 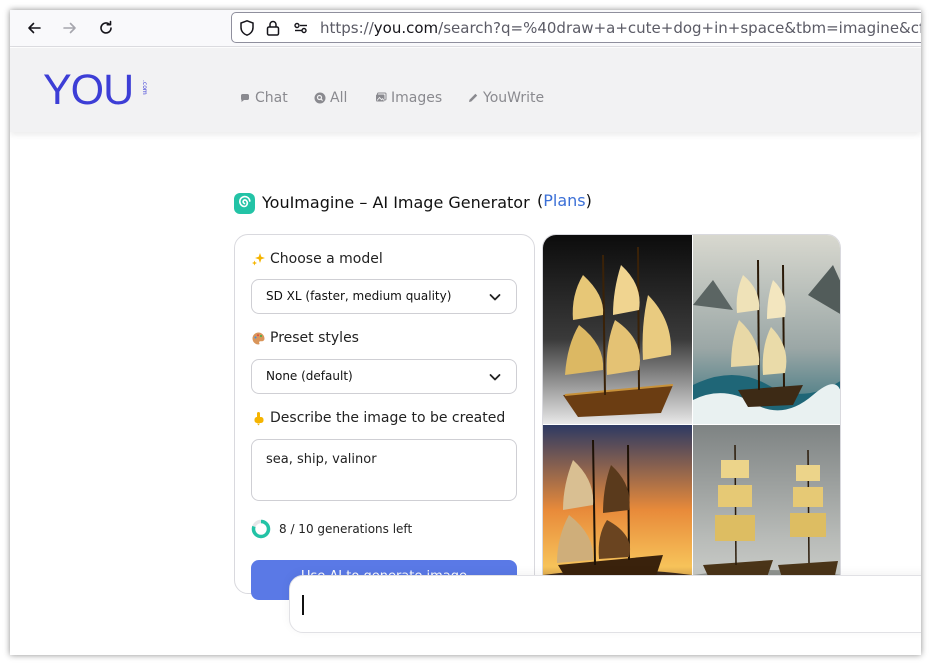 I want to click on style-label: Preset styles, so click(x=305, y=338).